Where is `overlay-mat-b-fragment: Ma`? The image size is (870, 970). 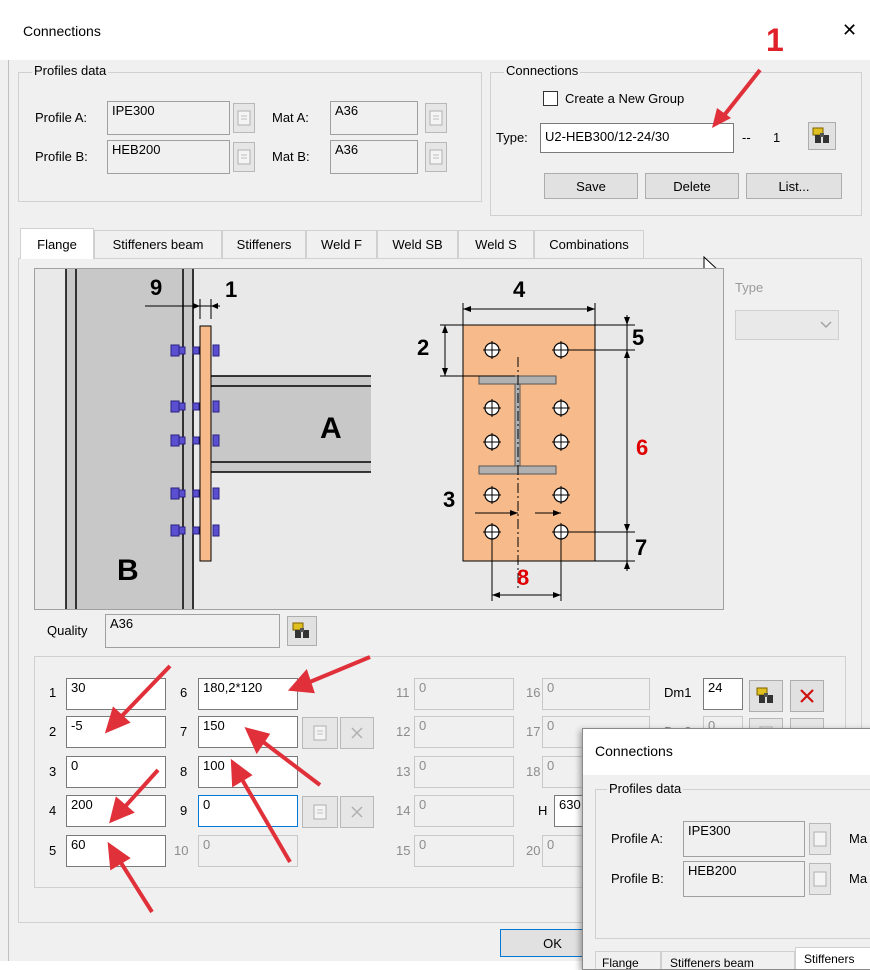
overlay-mat-b-fragment: Ma is located at coordinates (858, 878).